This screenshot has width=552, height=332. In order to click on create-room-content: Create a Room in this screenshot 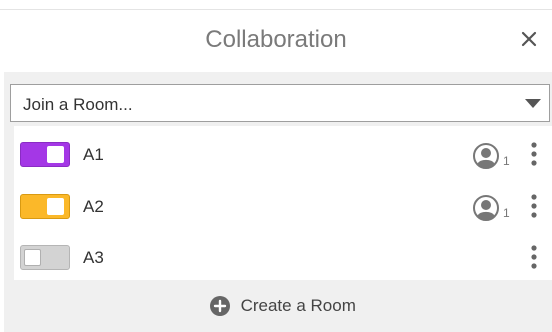, I will do `click(283, 306)`.